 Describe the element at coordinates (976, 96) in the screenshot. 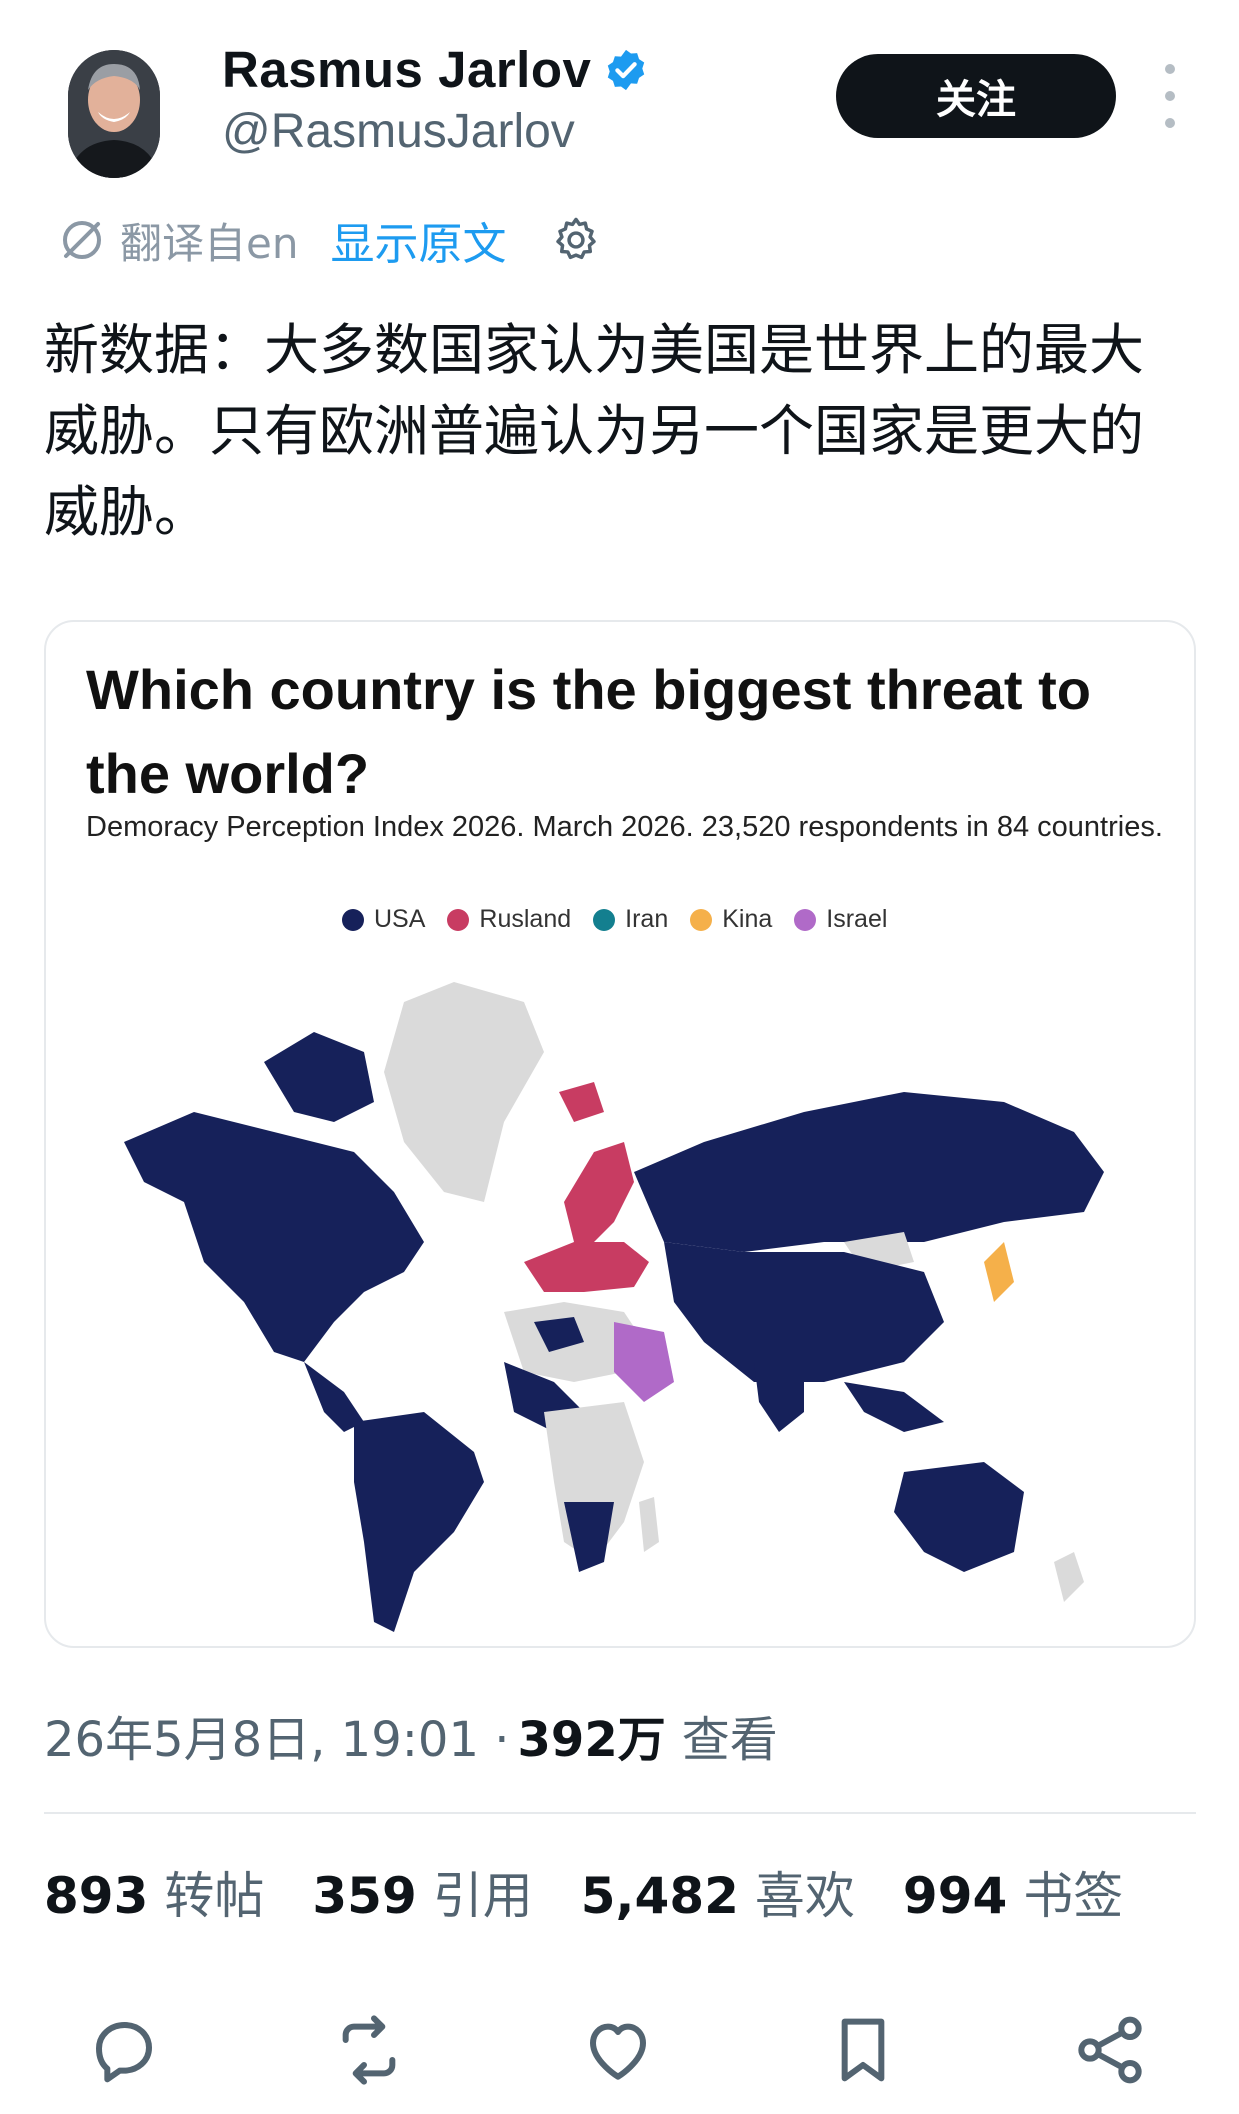

I see `follow-button: 关注` at that location.